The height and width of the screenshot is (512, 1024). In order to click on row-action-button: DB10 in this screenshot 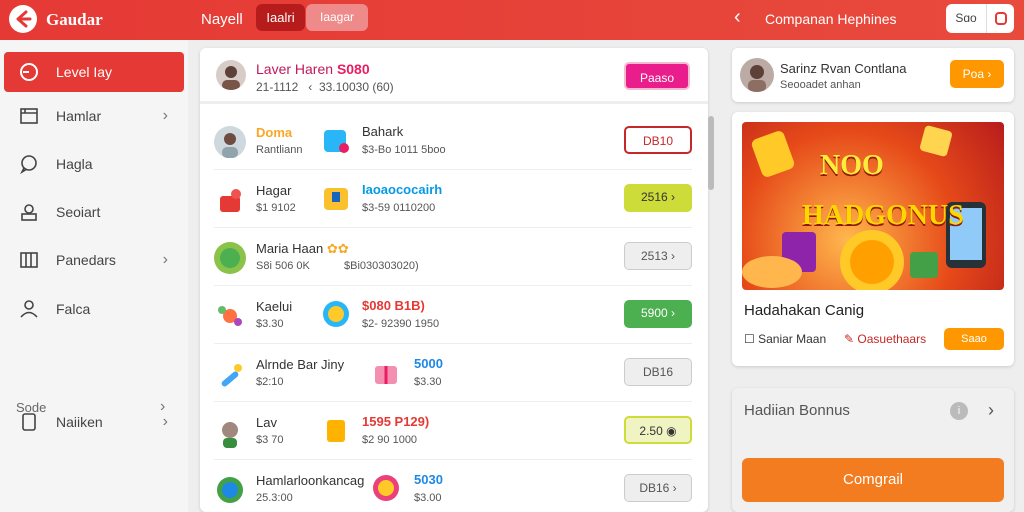, I will do `click(658, 140)`.